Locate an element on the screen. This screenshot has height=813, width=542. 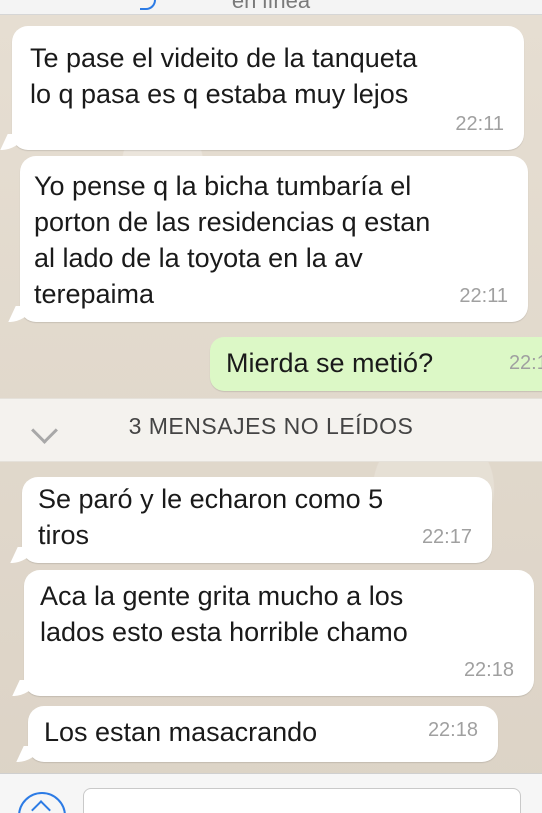
contact-status: en línea is located at coordinates (271, 6).